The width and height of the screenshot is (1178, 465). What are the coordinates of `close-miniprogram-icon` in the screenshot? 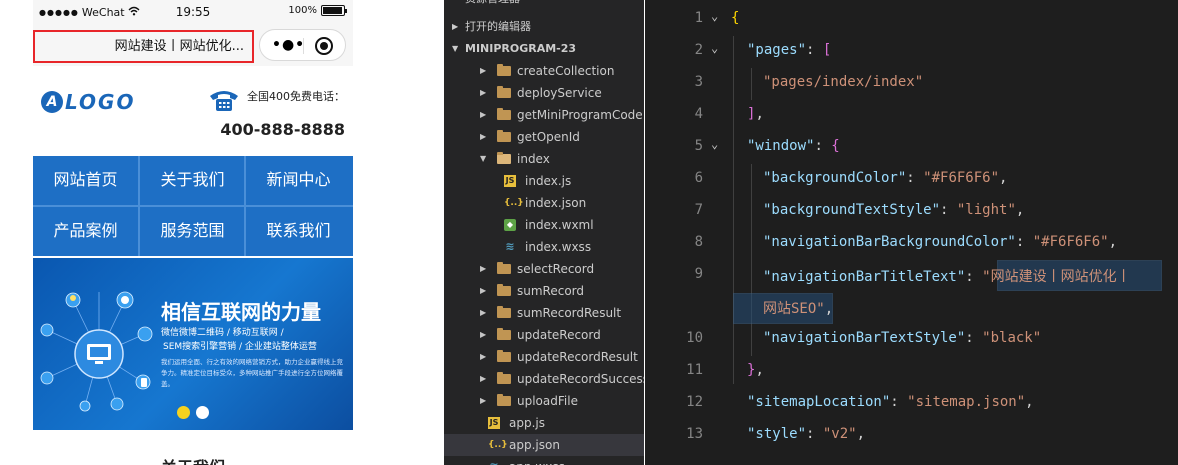 It's located at (324, 46).